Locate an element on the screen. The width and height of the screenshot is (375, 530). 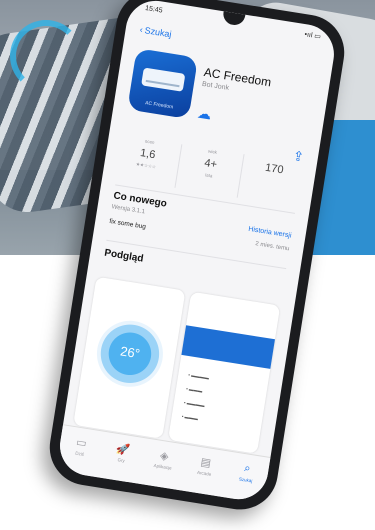
tab-today: ▭ Dziś is located at coordinates (80, 451).